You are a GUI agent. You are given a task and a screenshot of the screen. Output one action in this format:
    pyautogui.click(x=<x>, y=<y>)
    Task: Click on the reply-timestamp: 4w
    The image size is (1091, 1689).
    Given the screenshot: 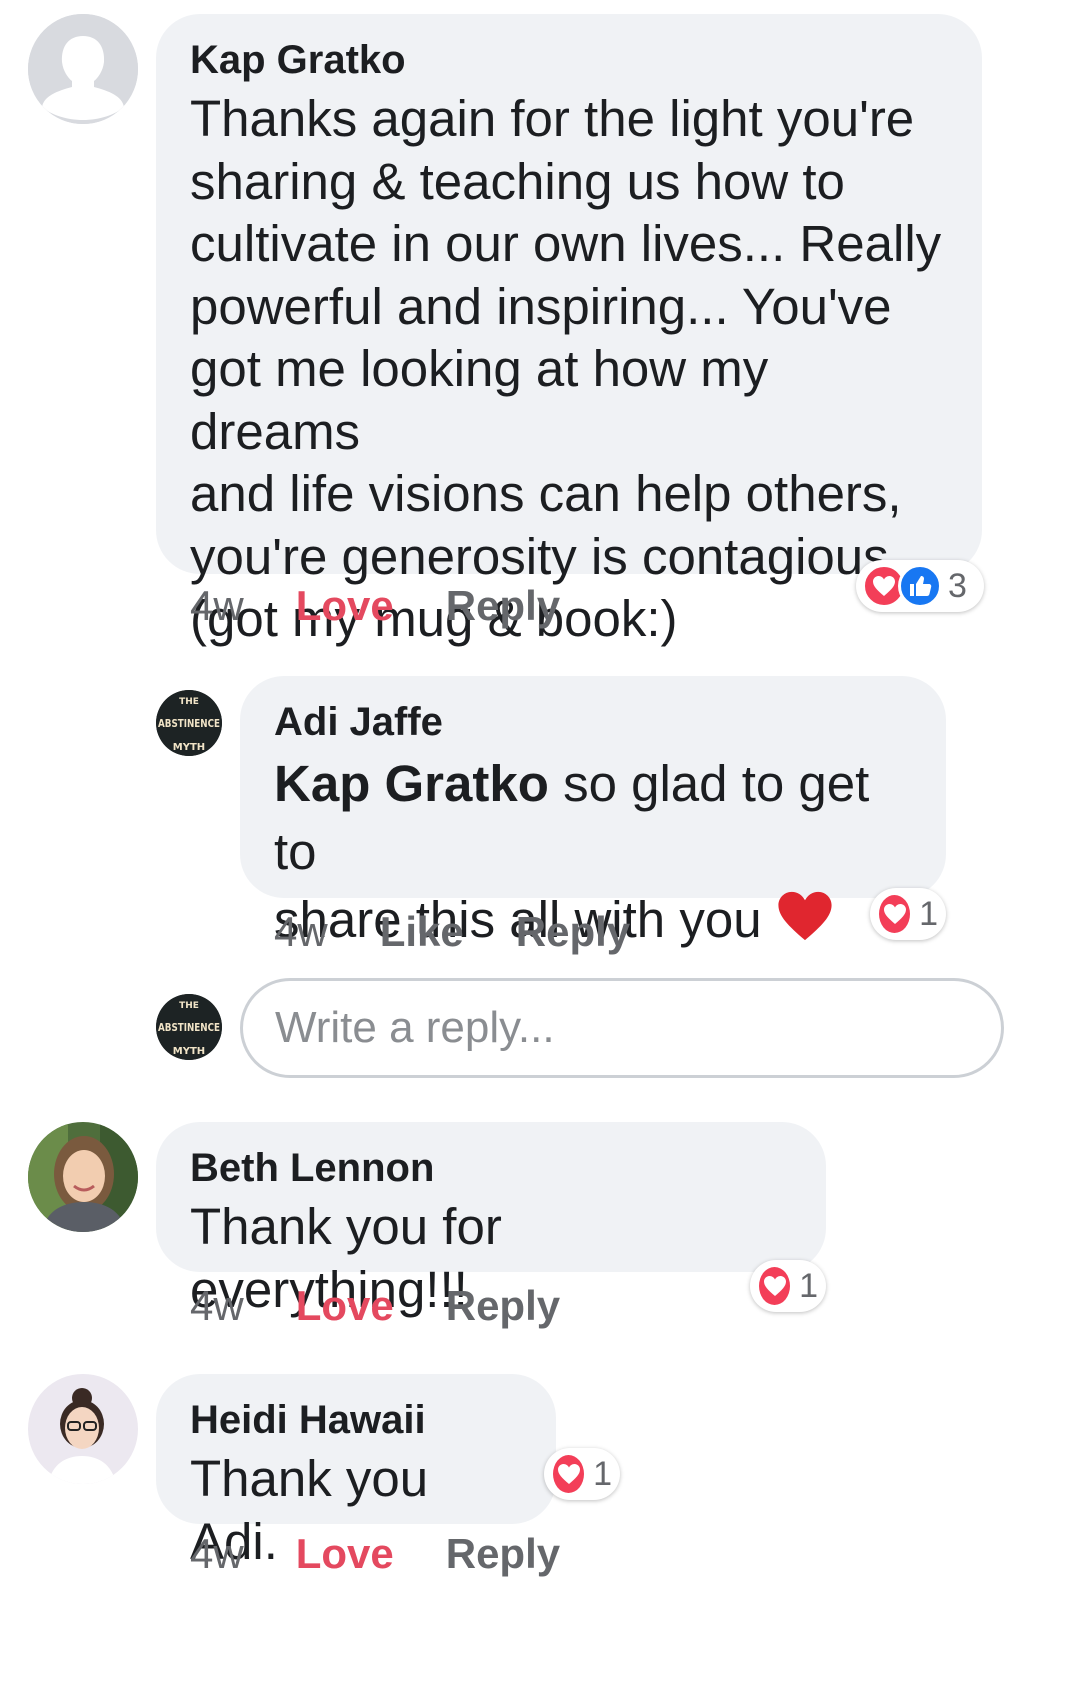 What is the action you would take?
    pyautogui.click(x=301, y=932)
    